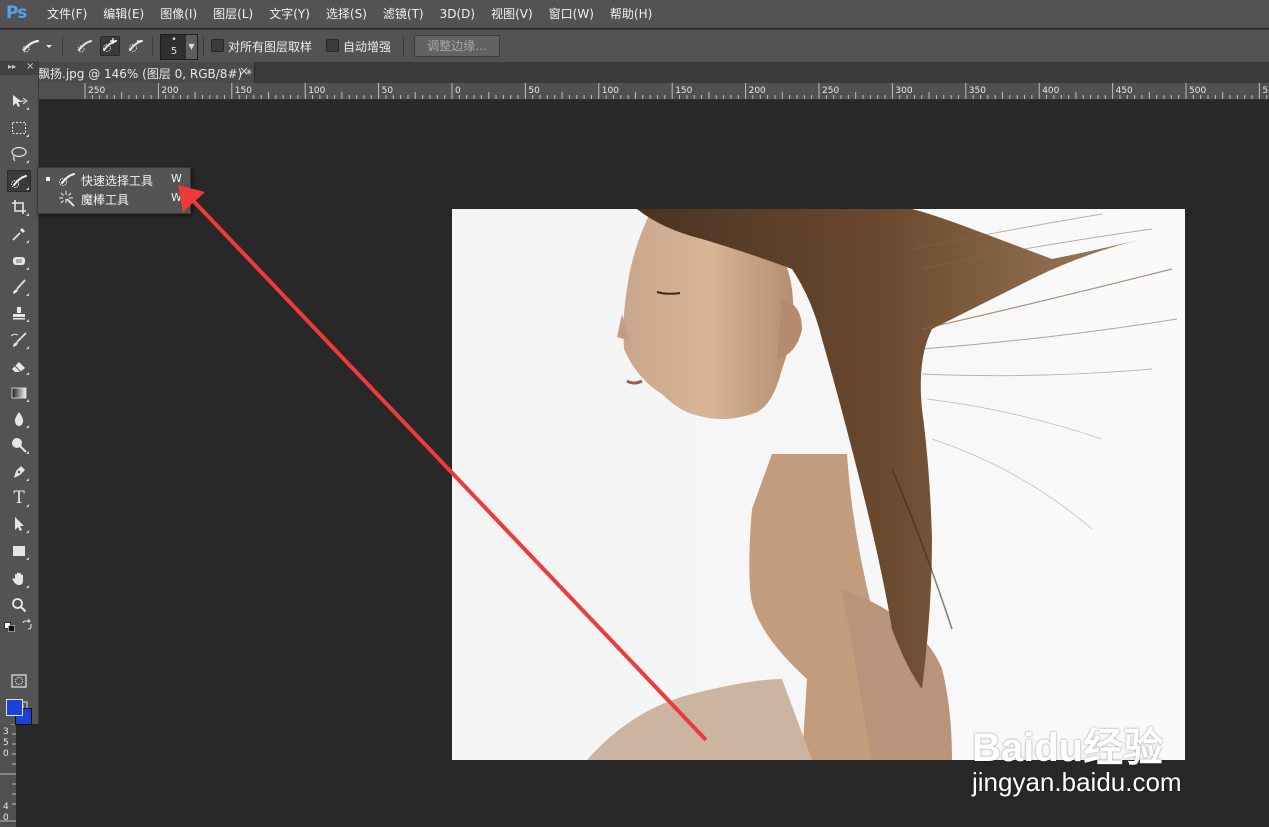  I want to click on baidu-jingyan-watermark: Baidu经验 jingyan.baidu.com, so click(1087, 760).